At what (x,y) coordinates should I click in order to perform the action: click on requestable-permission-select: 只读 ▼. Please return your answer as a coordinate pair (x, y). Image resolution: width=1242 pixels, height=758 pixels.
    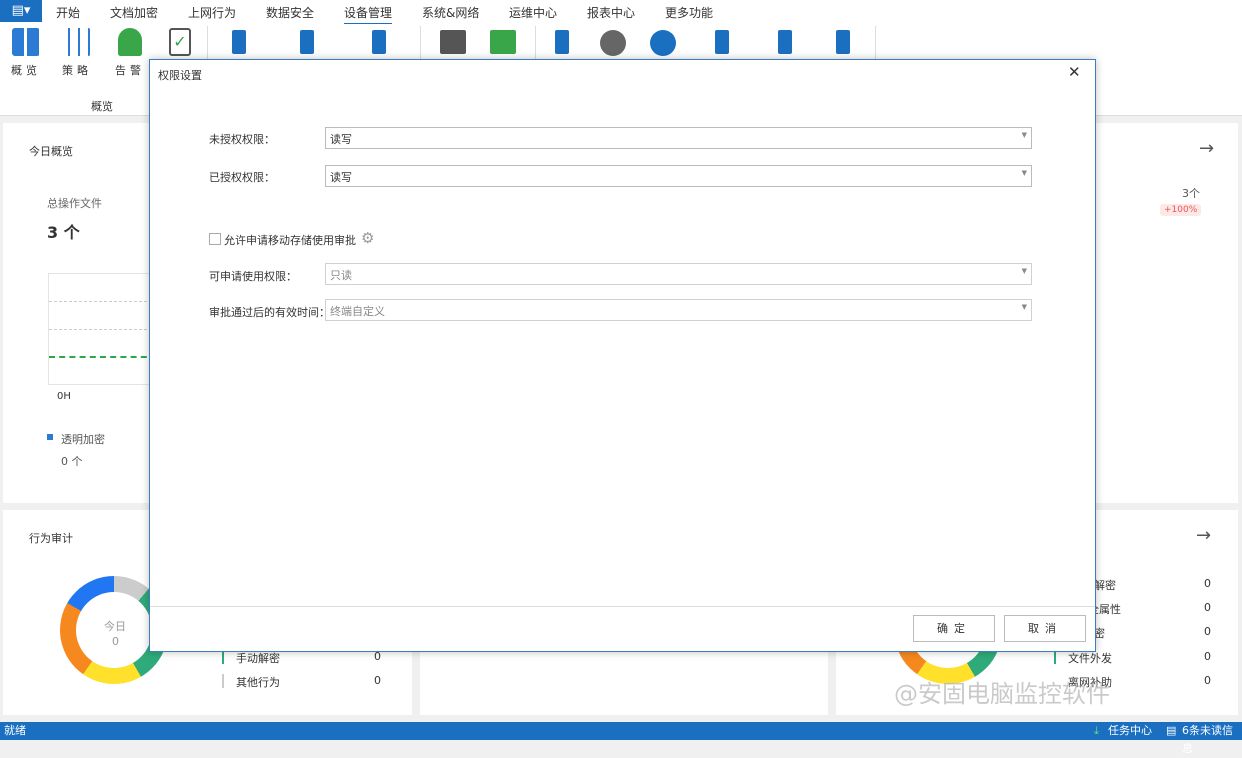
    Looking at the image, I should click on (678, 274).